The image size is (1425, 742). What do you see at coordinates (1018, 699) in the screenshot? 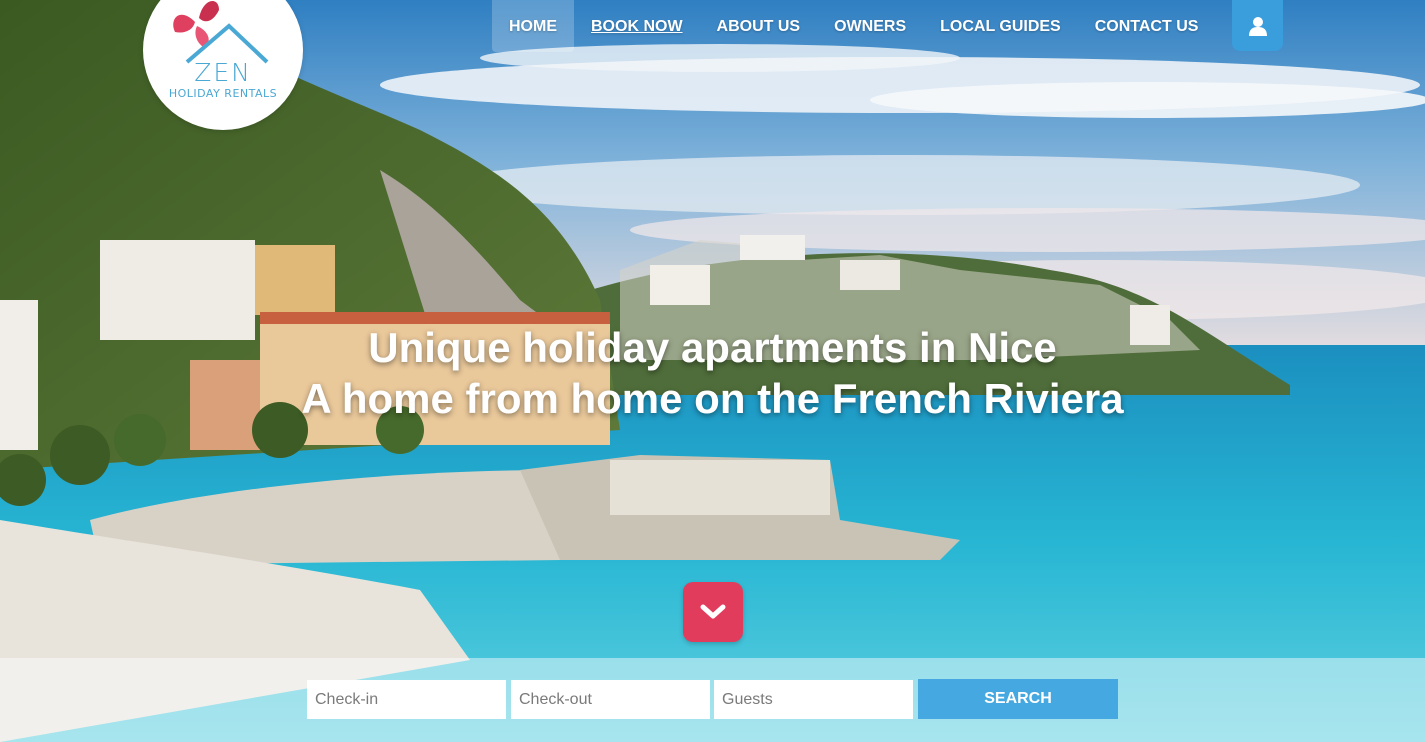
I see `search-button: SEARCH` at bounding box center [1018, 699].